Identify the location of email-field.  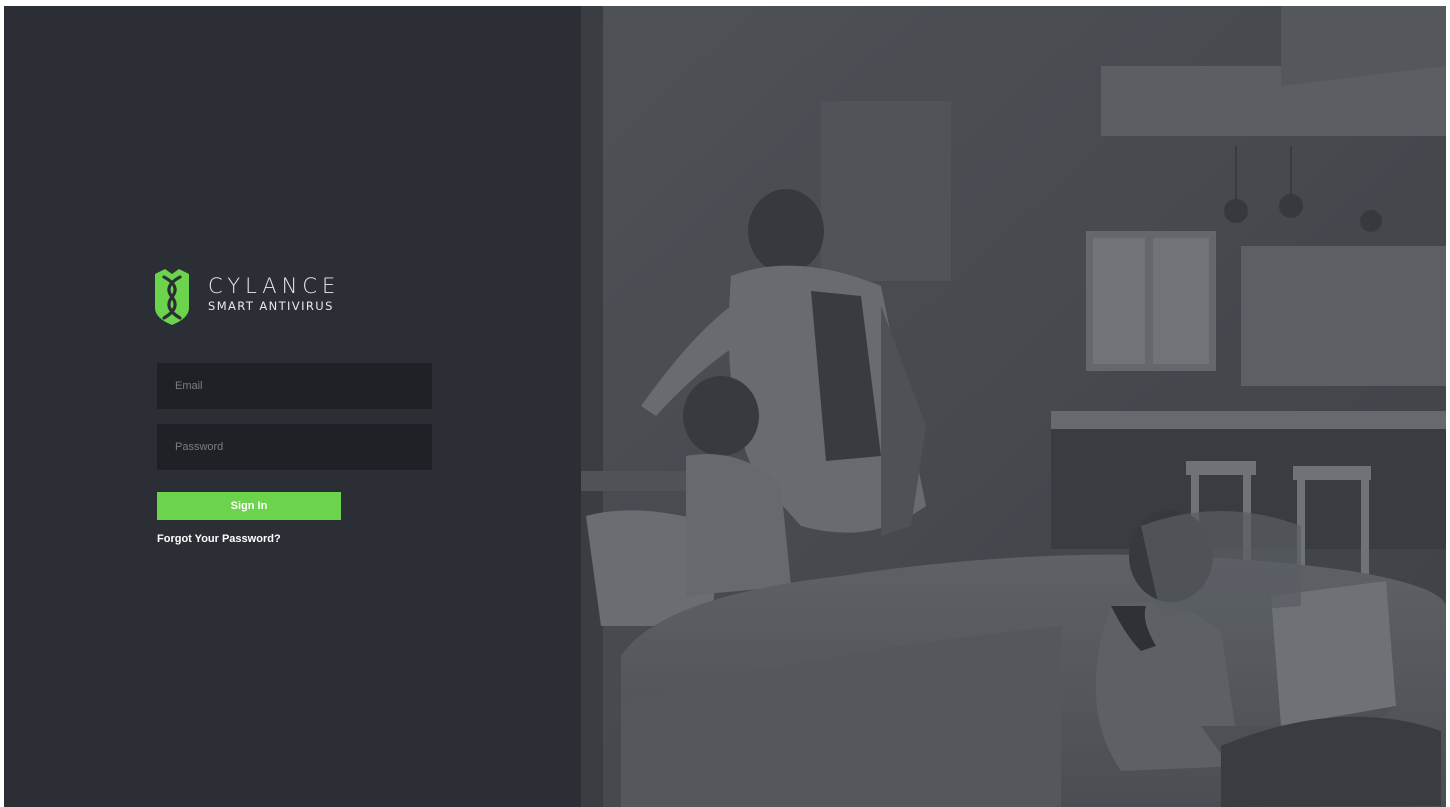
(294, 386).